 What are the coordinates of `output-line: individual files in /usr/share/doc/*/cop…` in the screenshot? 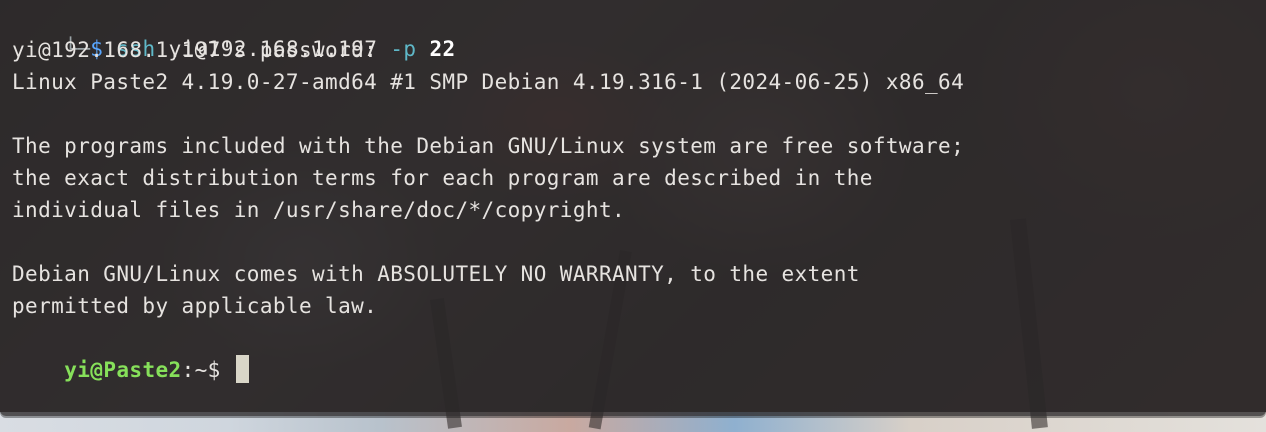 It's located at (319, 210).